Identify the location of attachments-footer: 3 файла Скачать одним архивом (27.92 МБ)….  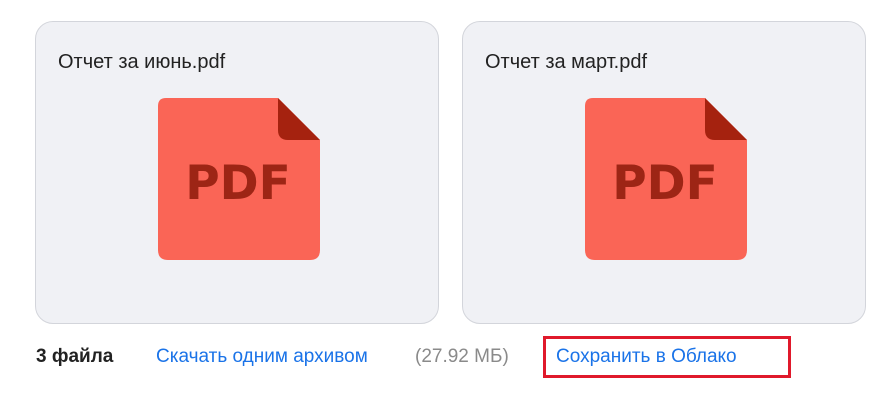
(441, 358).